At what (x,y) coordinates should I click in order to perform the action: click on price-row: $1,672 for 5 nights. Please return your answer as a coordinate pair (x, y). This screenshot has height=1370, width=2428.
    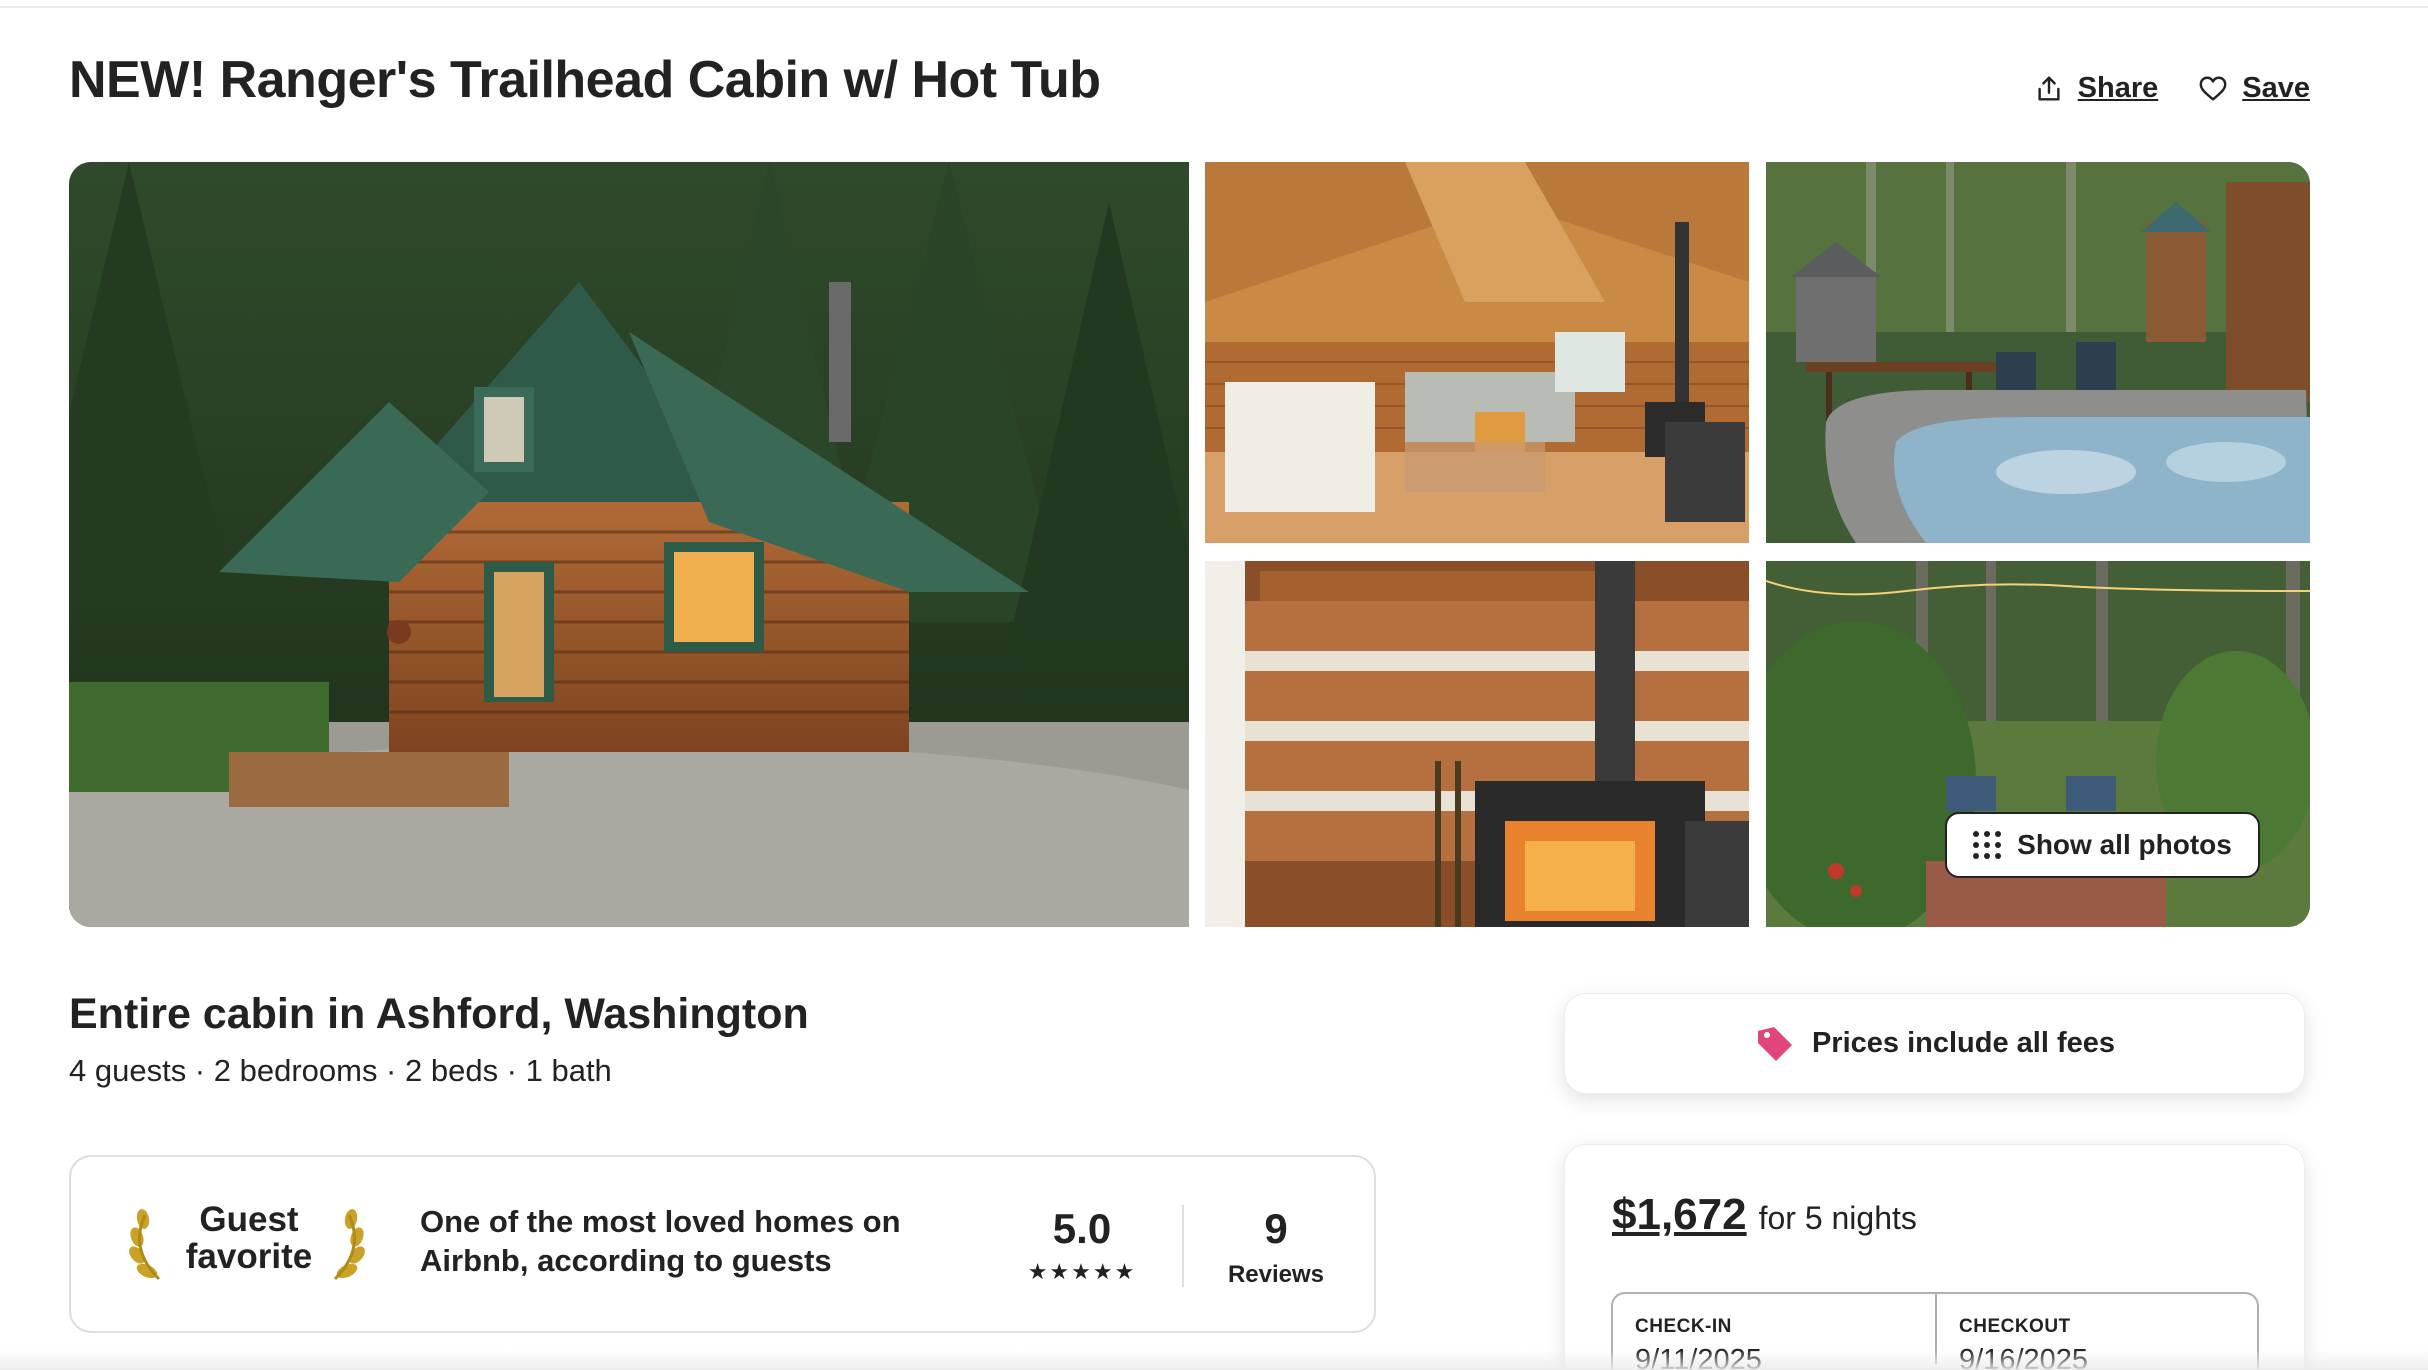
    Looking at the image, I should click on (1764, 1215).